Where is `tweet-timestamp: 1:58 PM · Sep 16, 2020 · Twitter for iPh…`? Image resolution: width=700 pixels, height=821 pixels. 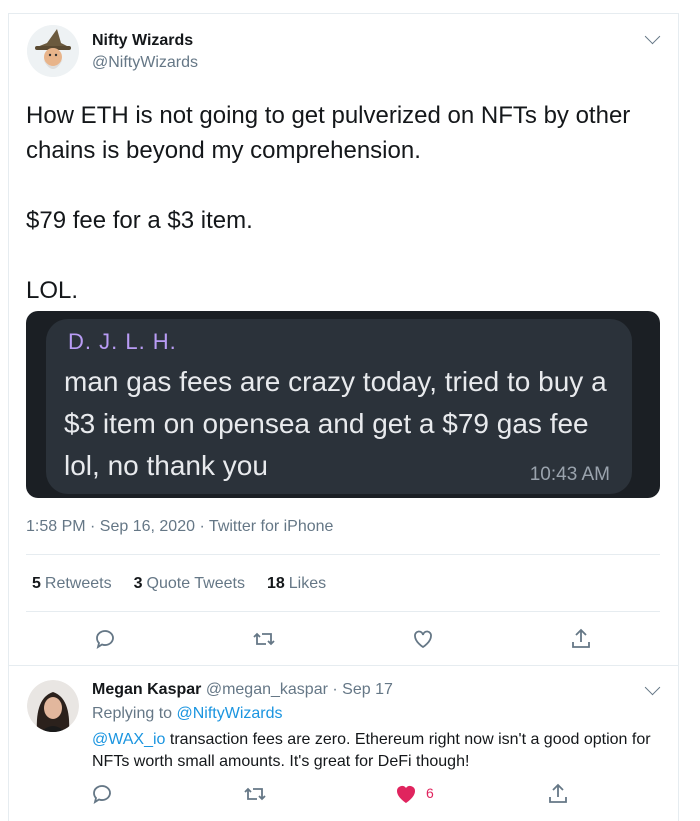
tweet-timestamp: 1:58 PM · Sep 16, 2020 · Twitter for iPh… is located at coordinates (179, 527).